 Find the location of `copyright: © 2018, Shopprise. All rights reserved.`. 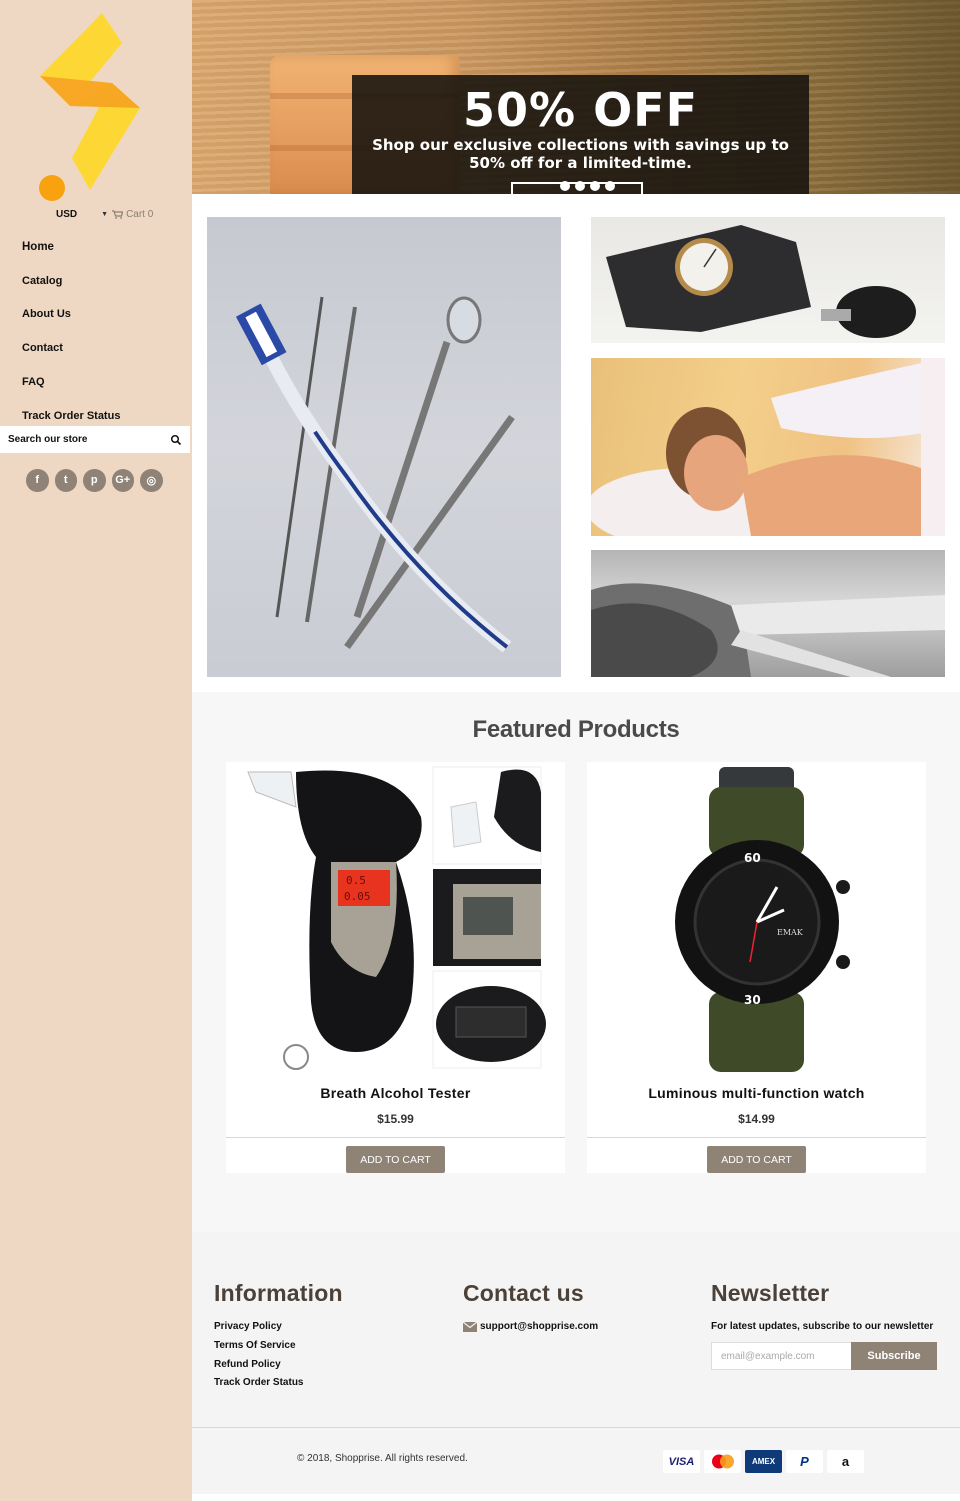

copyright: © 2018, Shopprise. All rights reserved. is located at coordinates (382, 1458).